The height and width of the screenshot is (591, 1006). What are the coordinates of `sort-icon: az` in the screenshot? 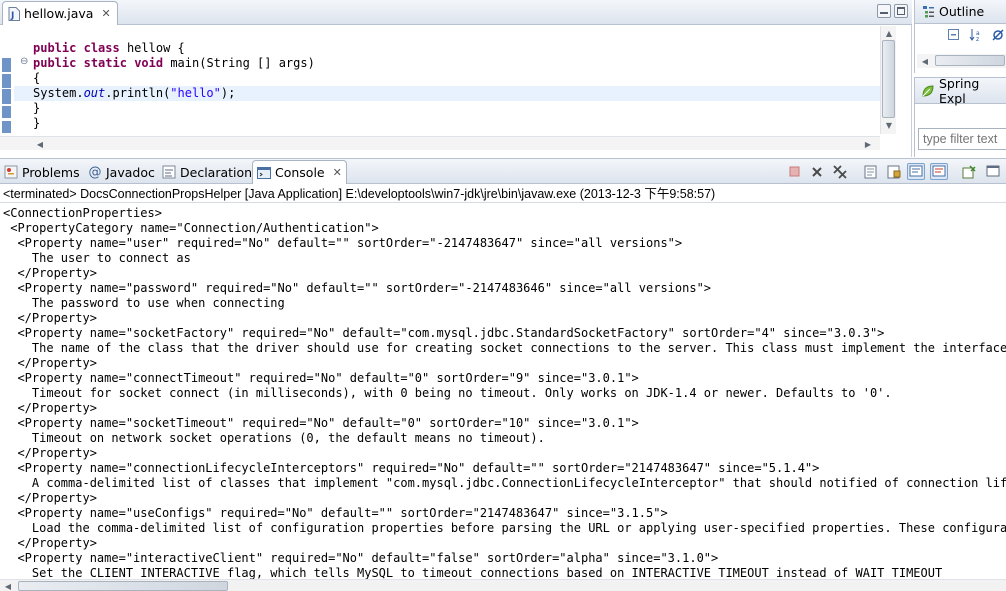 It's located at (976, 35).